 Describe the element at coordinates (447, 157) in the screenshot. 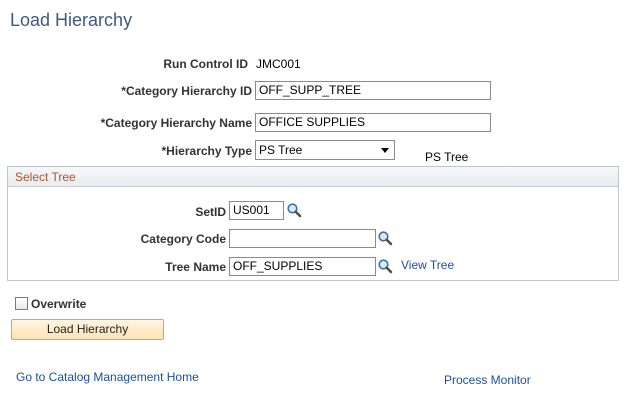

I see `hierarchy-type-display: PS Tree` at that location.